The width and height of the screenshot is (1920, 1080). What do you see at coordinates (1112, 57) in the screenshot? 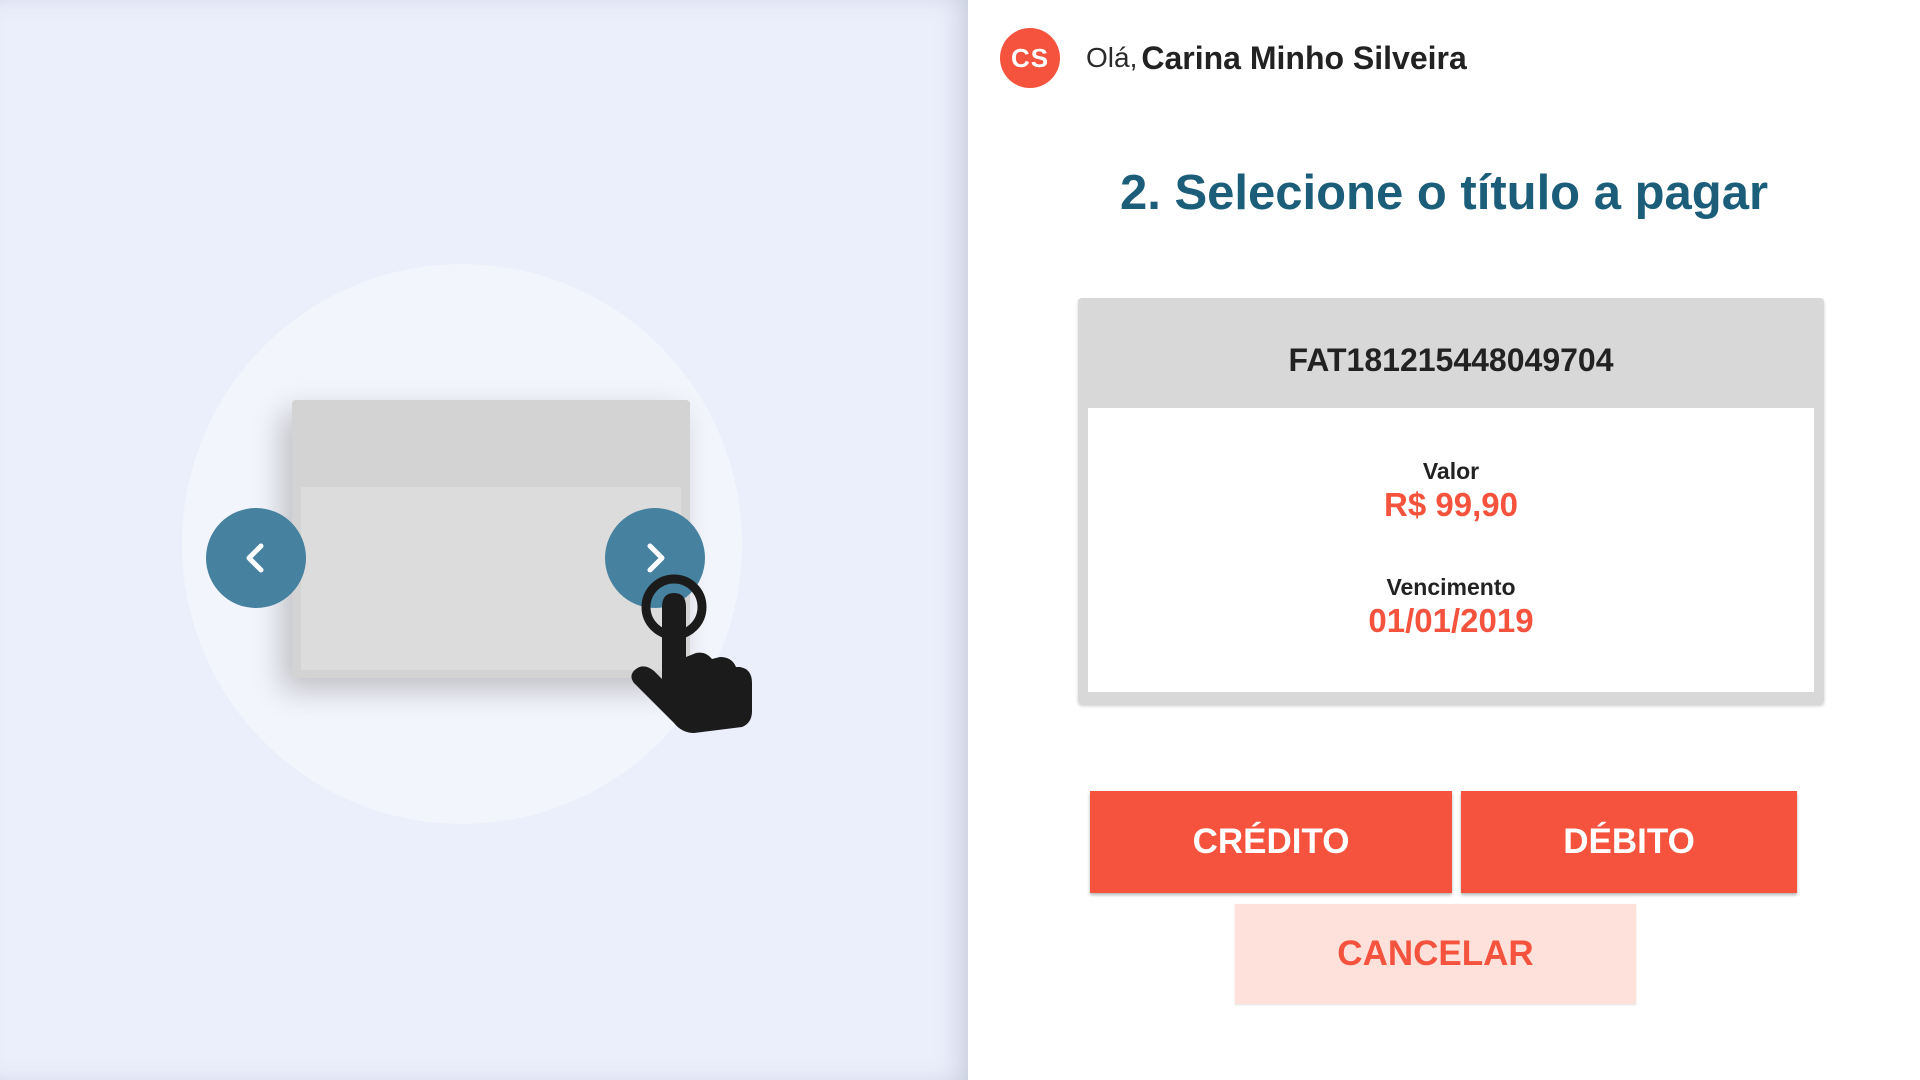
I see `greeting-text: Olá,` at bounding box center [1112, 57].